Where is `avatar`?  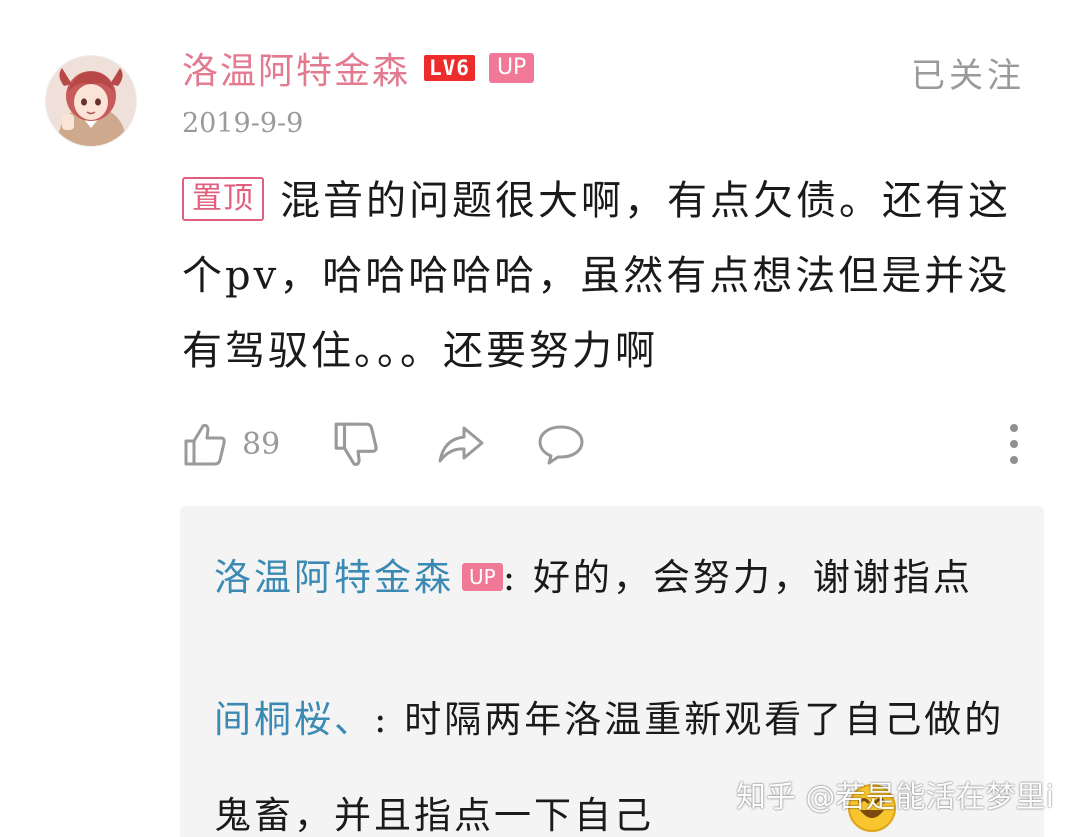 avatar is located at coordinates (91, 101).